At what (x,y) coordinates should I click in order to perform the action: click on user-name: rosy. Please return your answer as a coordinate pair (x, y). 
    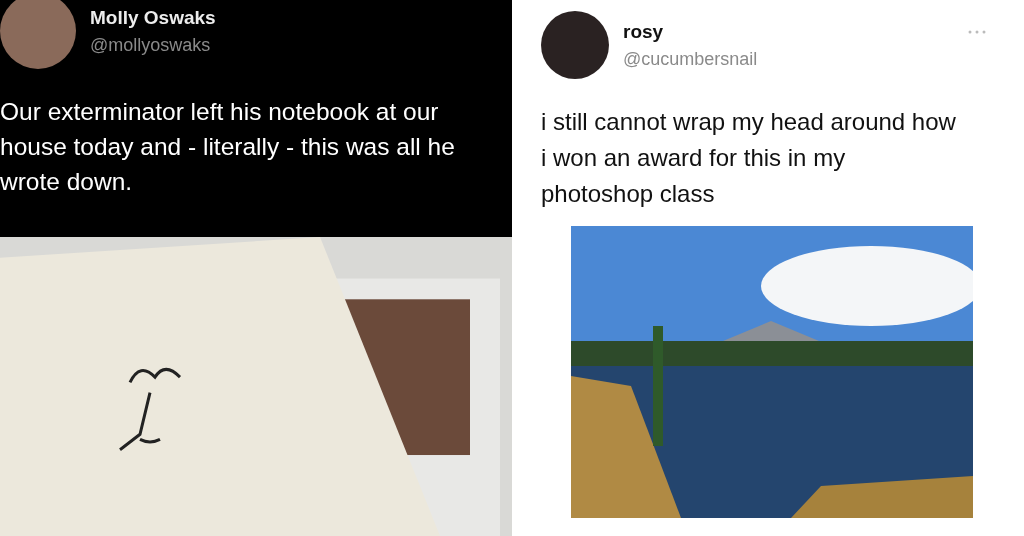
    Looking at the image, I should click on (690, 31).